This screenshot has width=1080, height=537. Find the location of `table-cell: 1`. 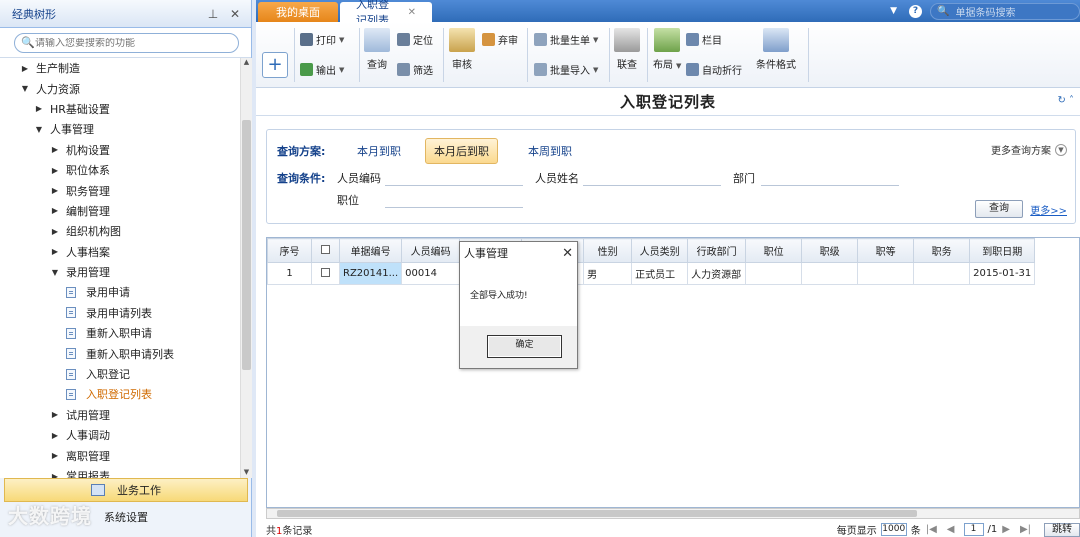

table-cell: 1 is located at coordinates (289, 273).